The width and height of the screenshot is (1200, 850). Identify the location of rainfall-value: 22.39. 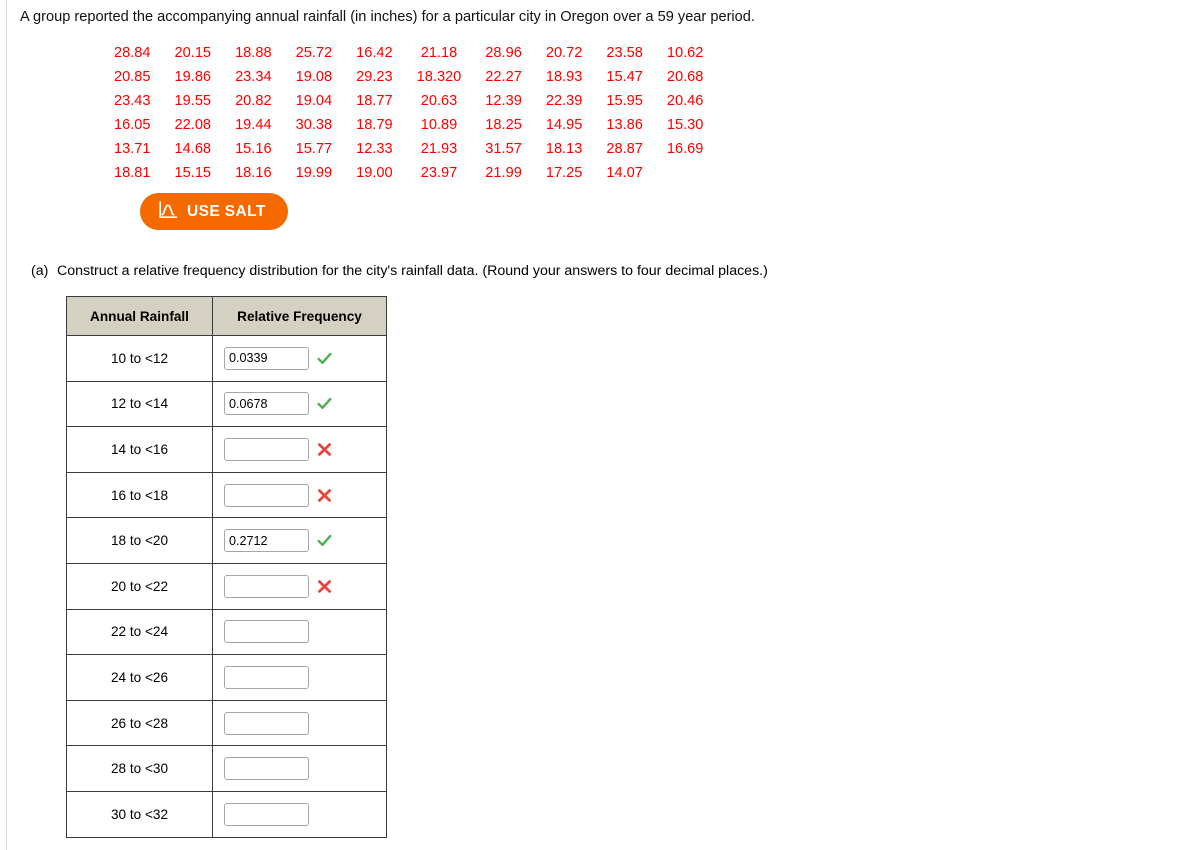
(564, 101).